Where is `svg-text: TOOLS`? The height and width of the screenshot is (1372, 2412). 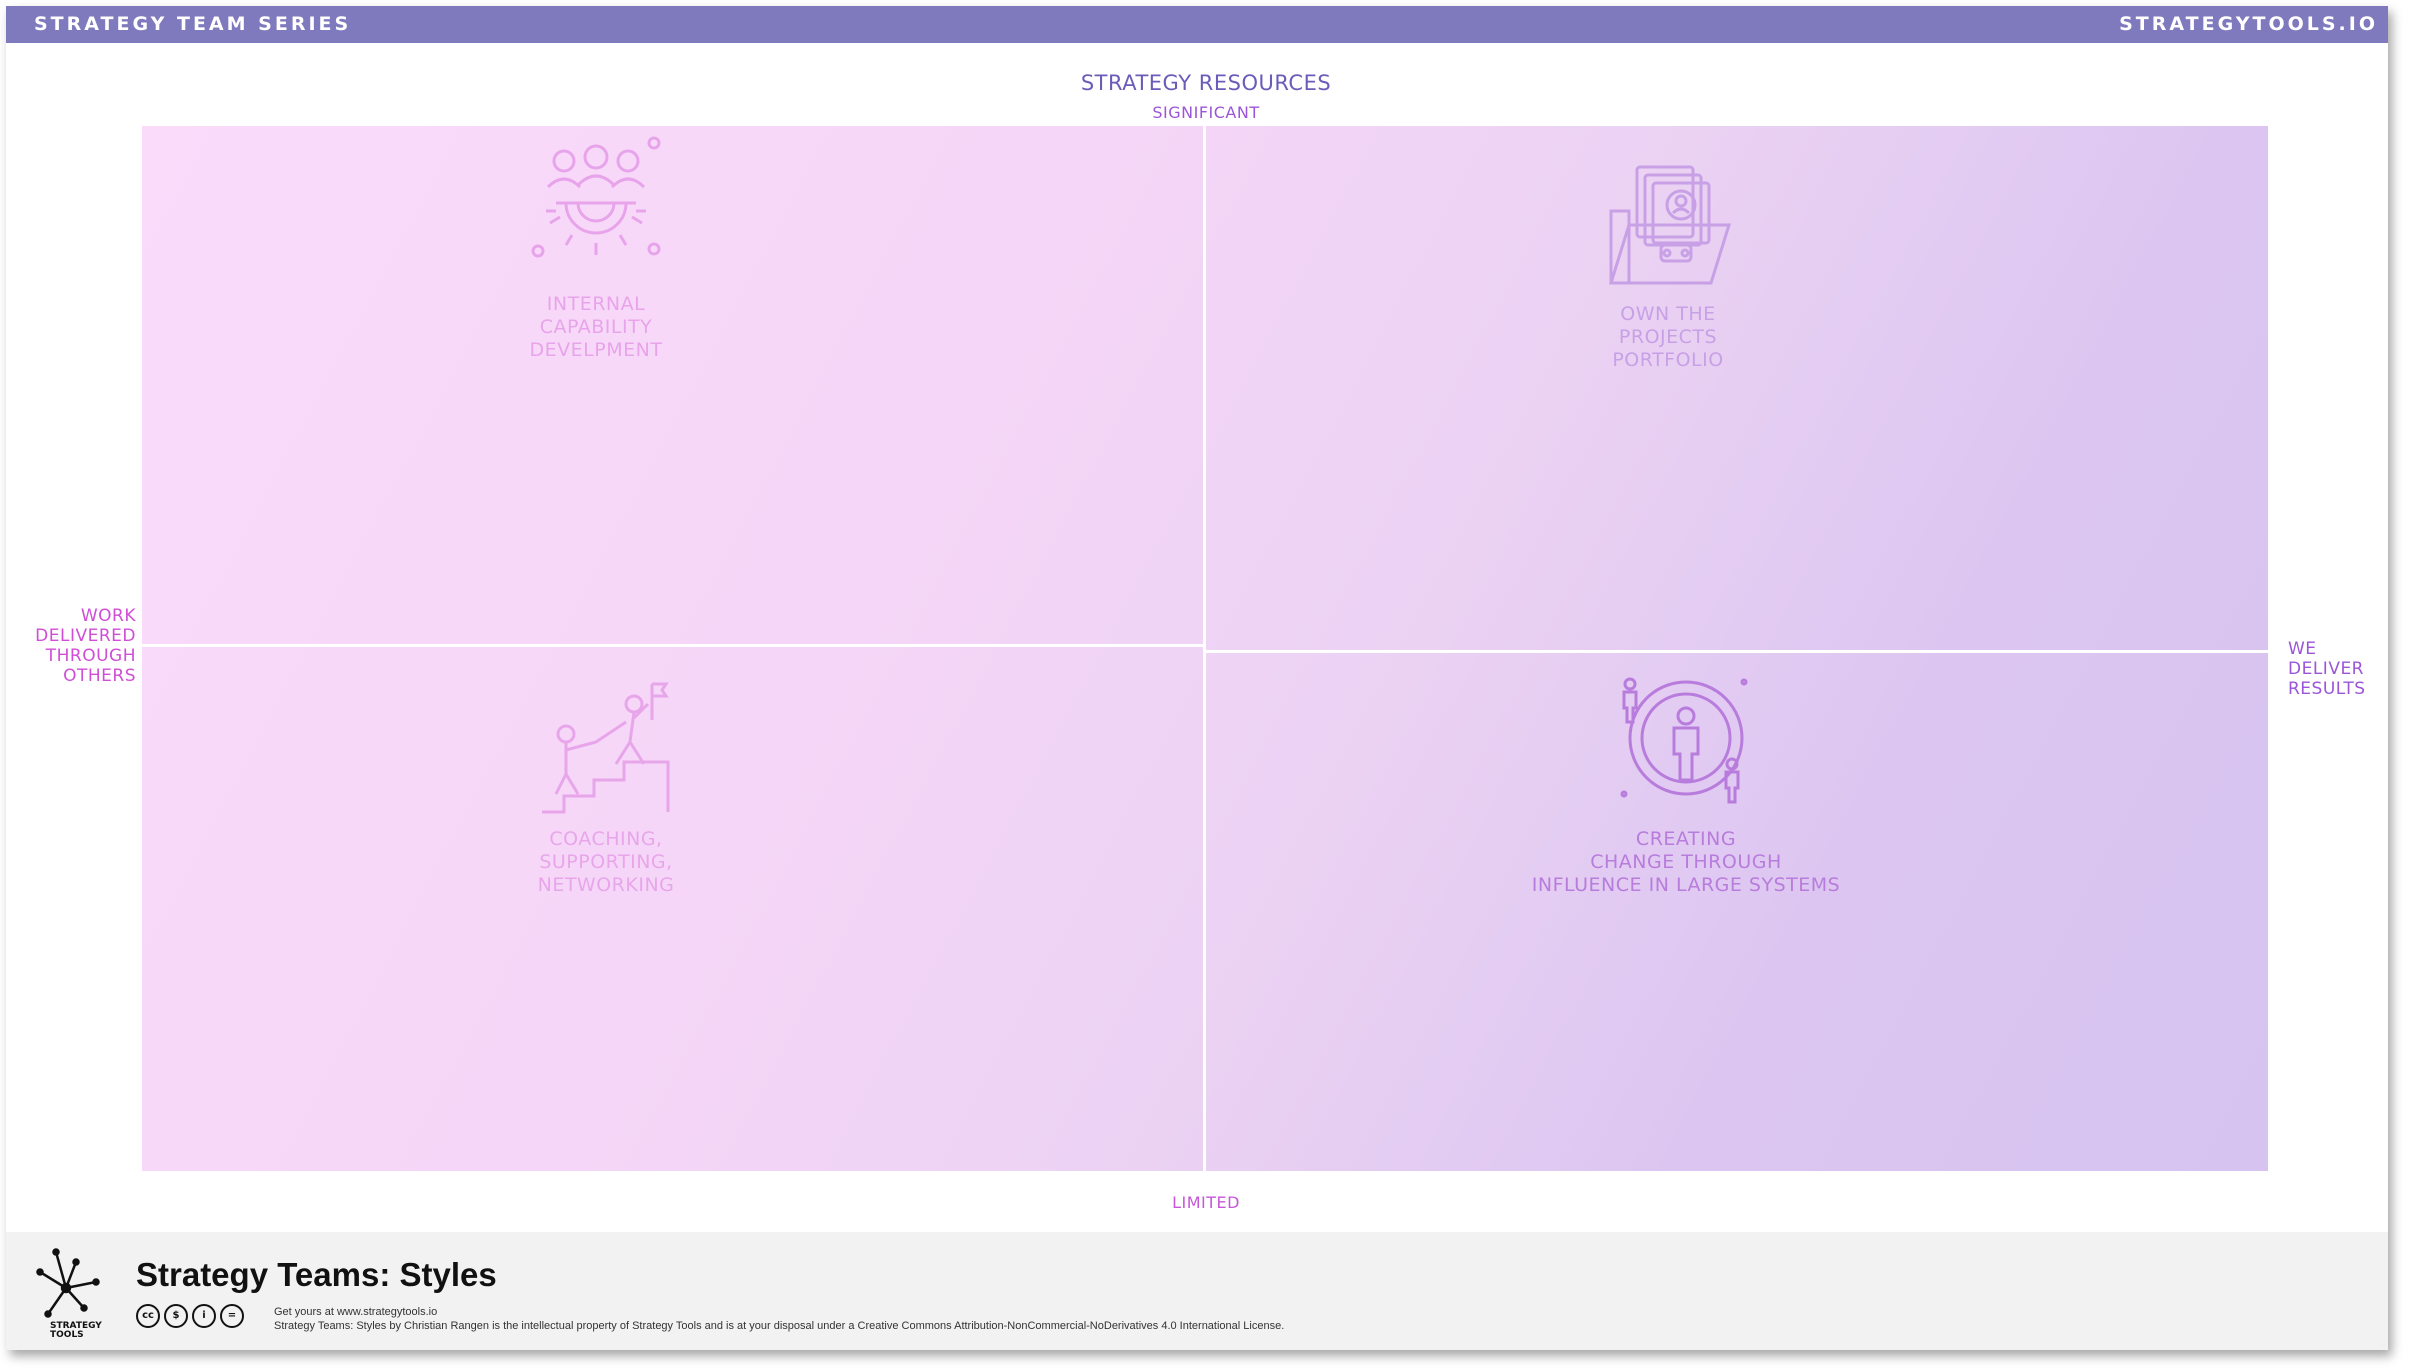
svg-text: TOOLS is located at coordinates (67, 1334).